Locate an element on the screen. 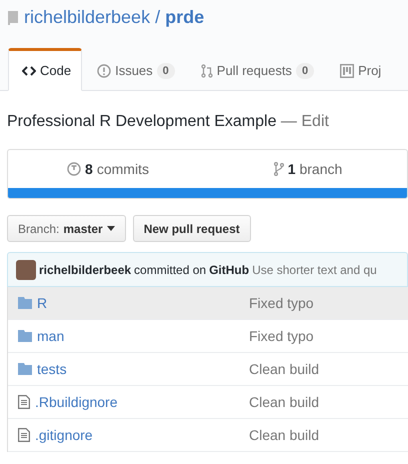 The image size is (408, 464). repo-name-link: prde is located at coordinates (184, 17).